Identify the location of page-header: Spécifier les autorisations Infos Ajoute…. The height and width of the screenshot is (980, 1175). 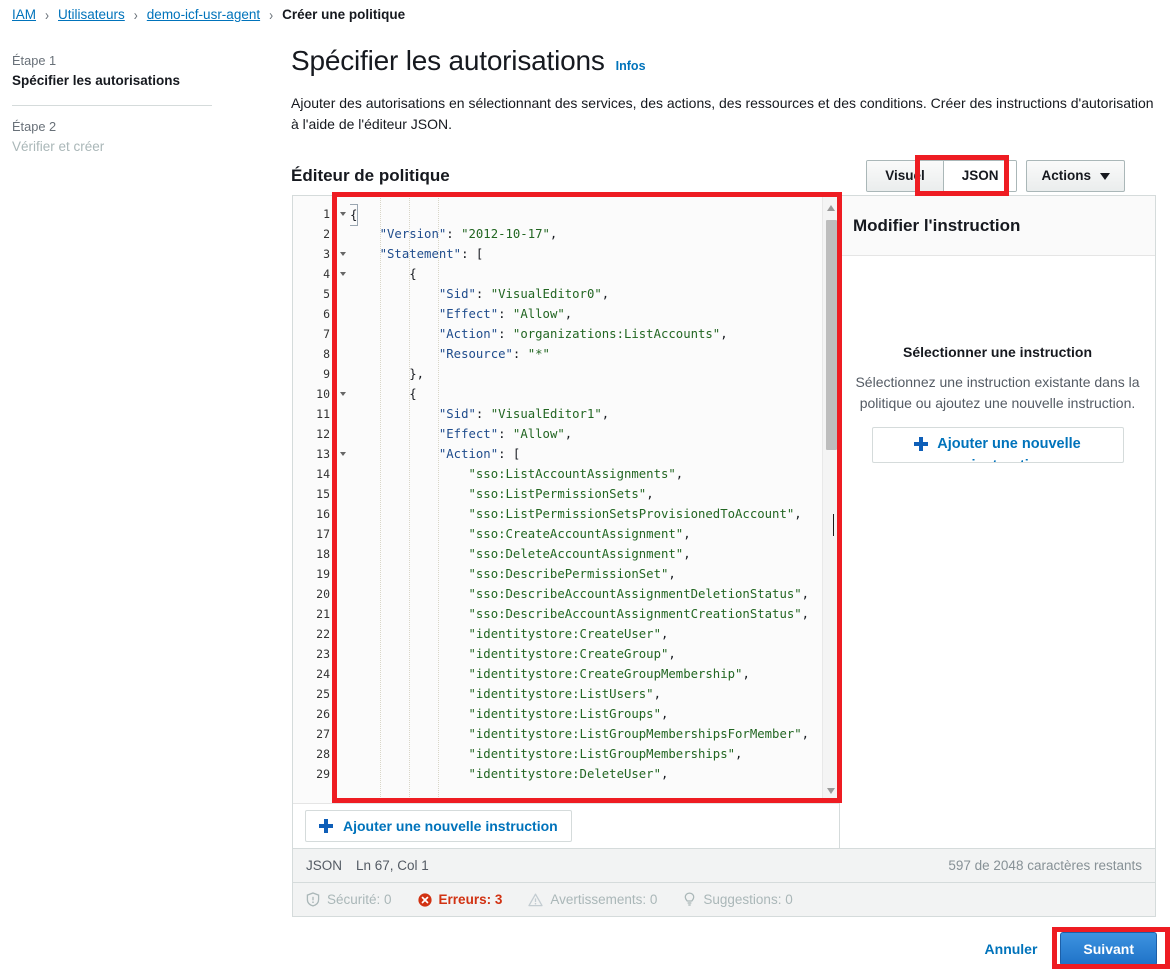
(725, 97).